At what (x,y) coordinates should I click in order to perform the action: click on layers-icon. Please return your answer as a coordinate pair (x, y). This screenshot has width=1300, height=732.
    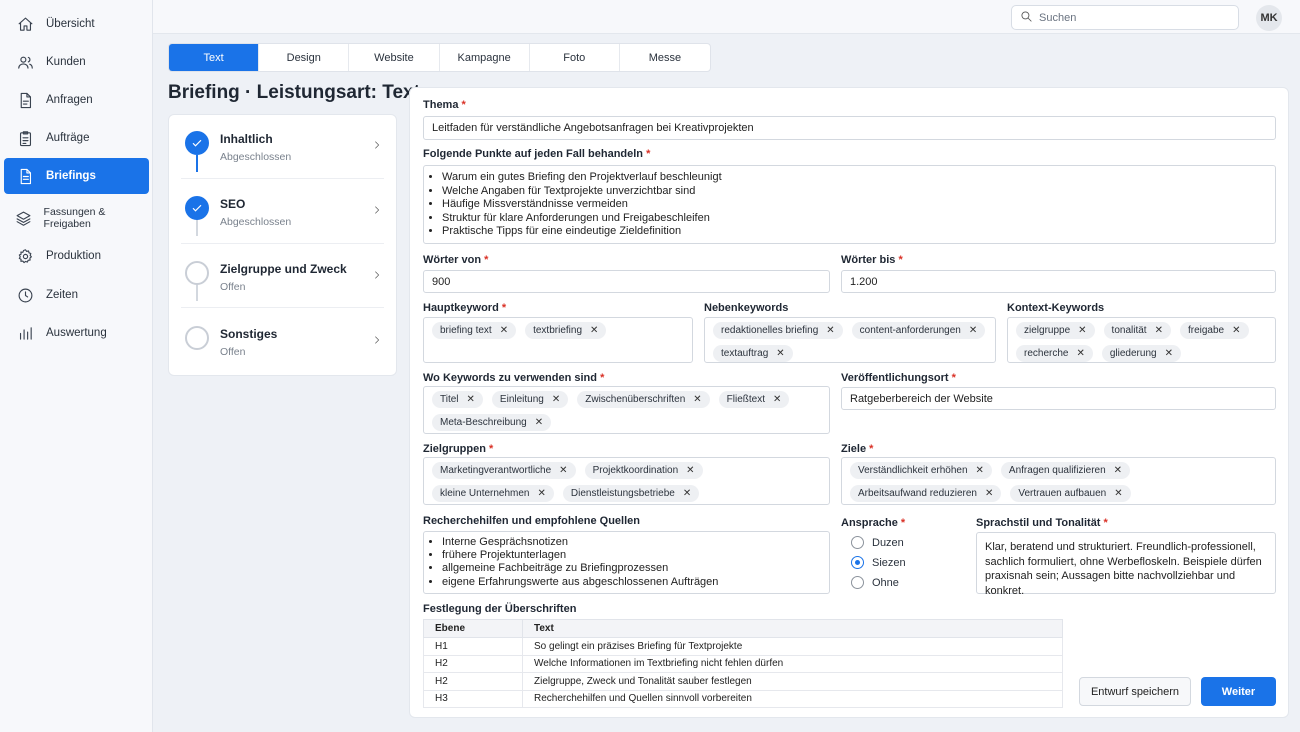
    Looking at the image, I should click on (24, 218).